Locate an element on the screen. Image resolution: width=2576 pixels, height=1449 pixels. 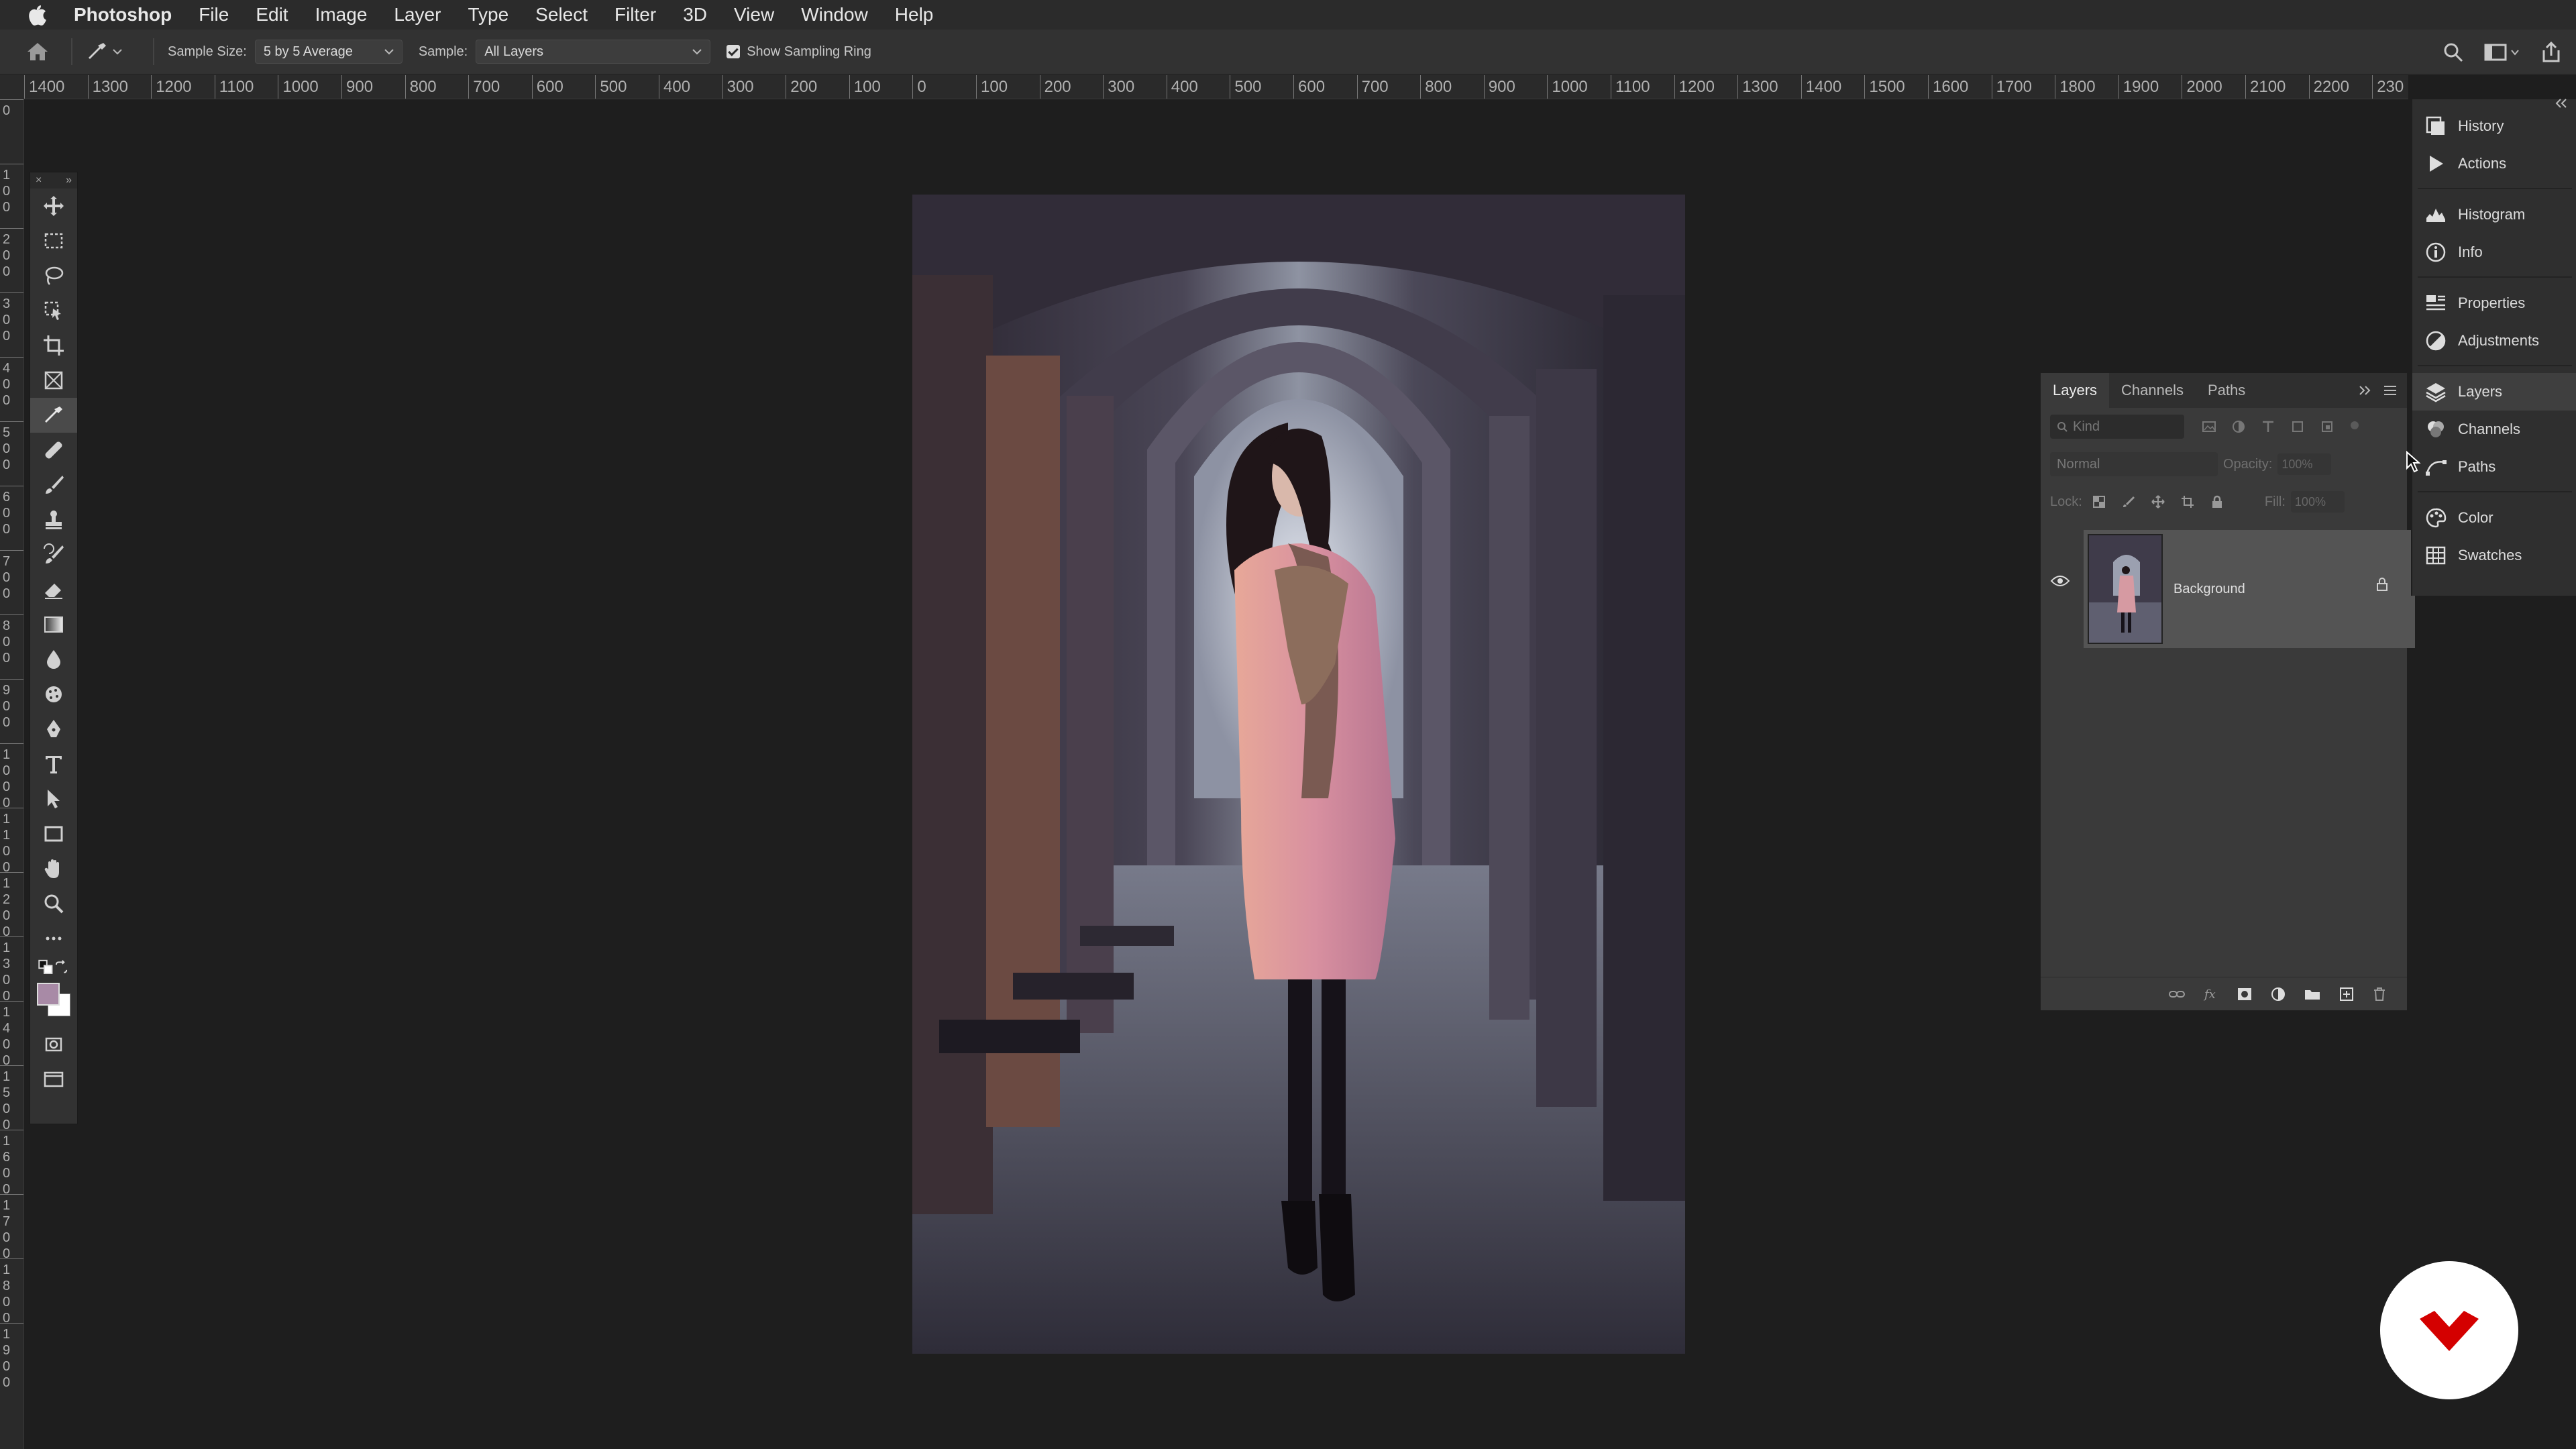
menu-3d: 3D is located at coordinates (695, 14).